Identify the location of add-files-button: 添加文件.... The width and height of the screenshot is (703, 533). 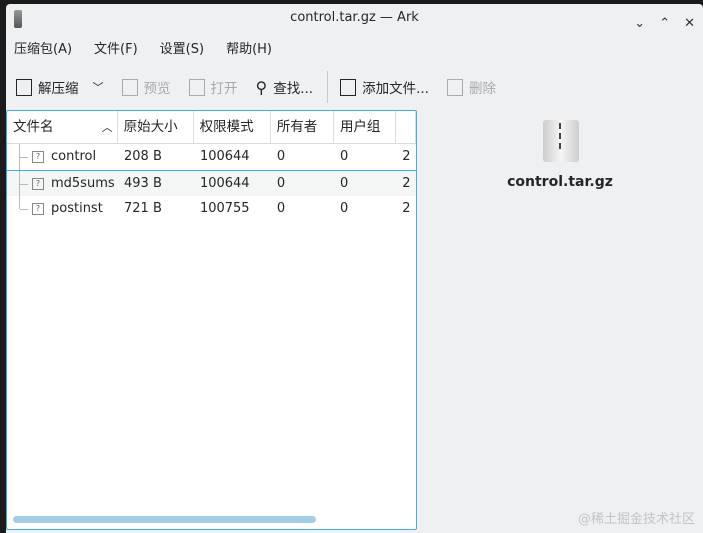
(384, 87).